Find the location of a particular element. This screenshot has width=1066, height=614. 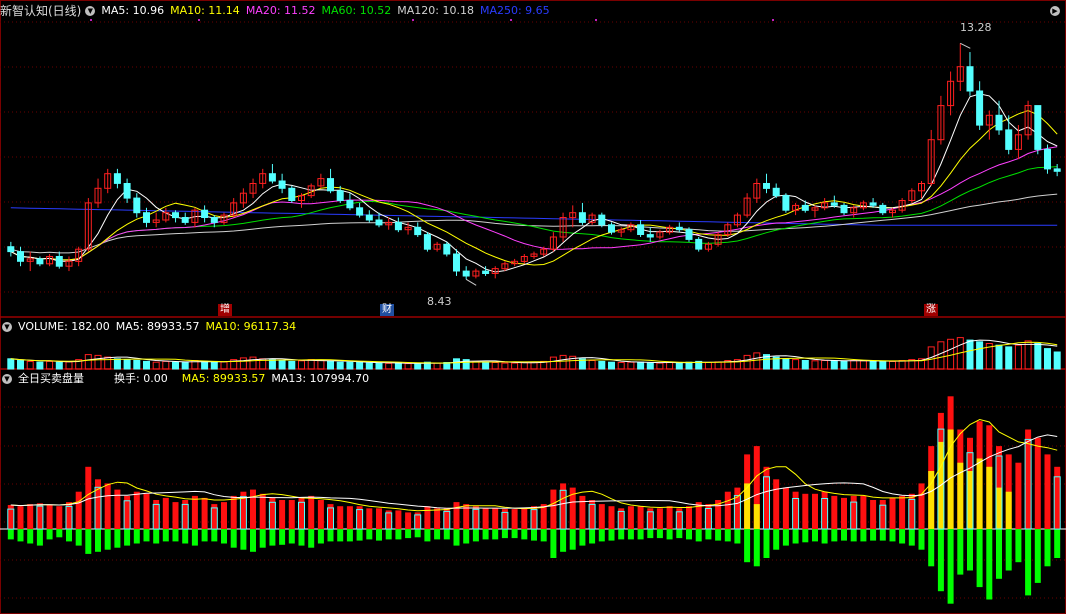

marker-zeng: 增 is located at coordinates (225, 310).